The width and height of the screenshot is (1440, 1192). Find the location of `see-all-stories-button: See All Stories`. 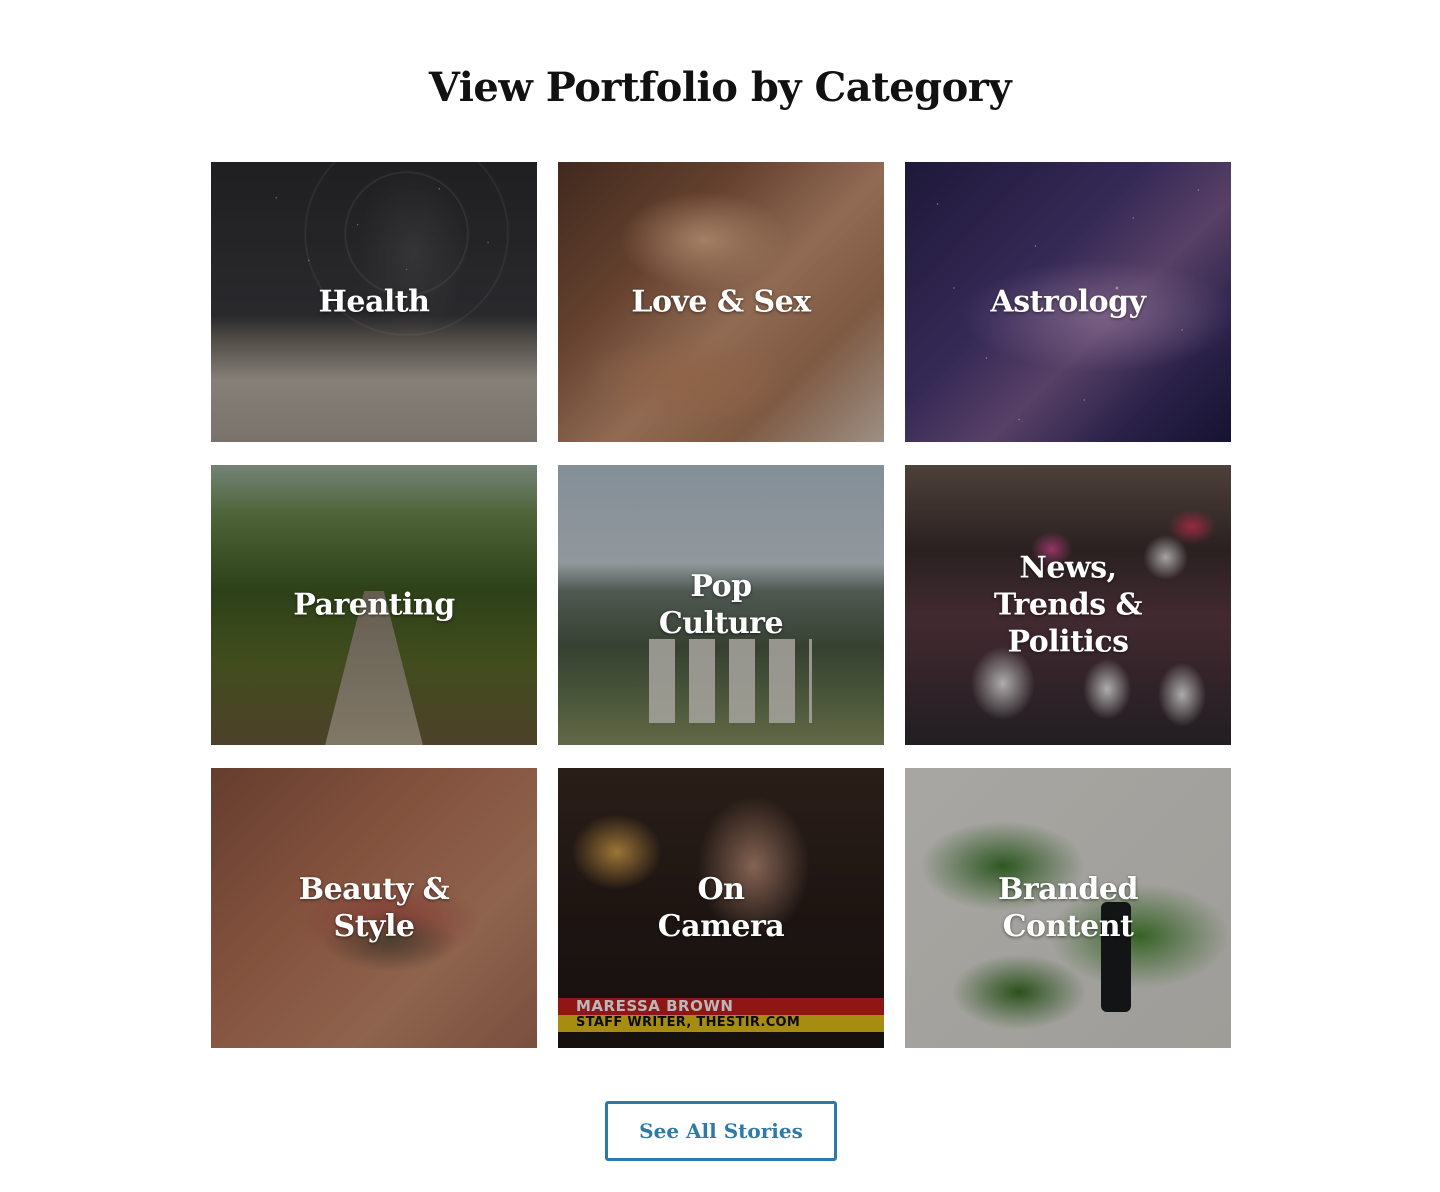

see-all-stories-button: See All Stories is located at coordinates (721, 1131).